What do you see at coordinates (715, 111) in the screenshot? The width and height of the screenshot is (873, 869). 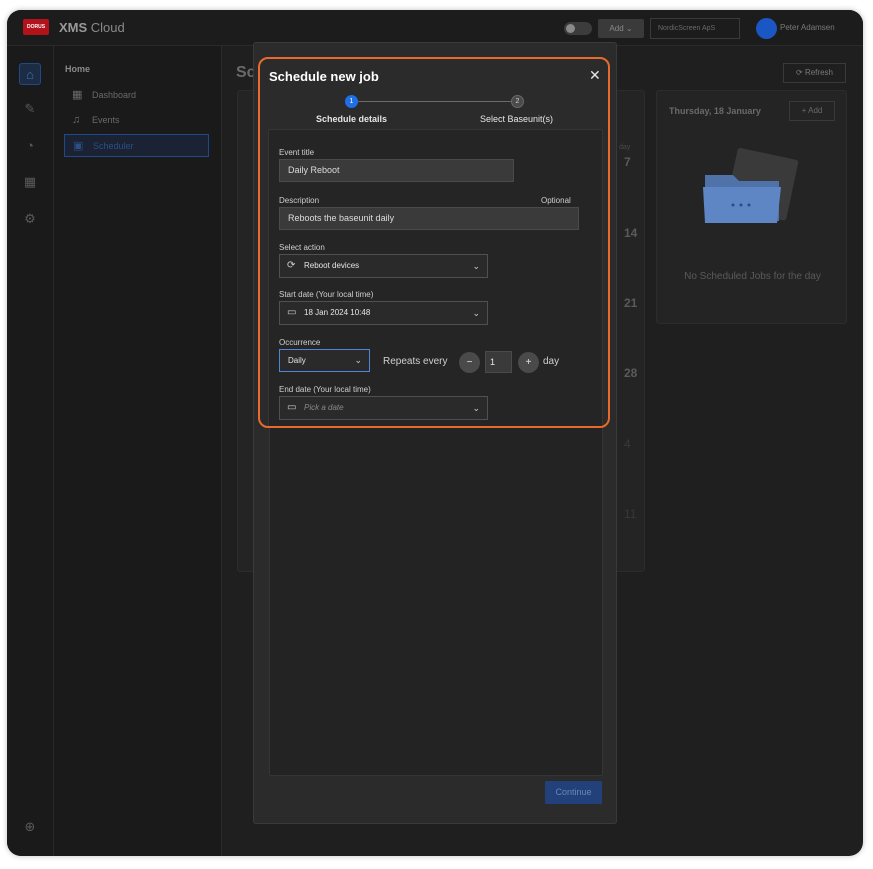 I see `selected-date: Thursday, 18 January` at bounding box center [715, 111].